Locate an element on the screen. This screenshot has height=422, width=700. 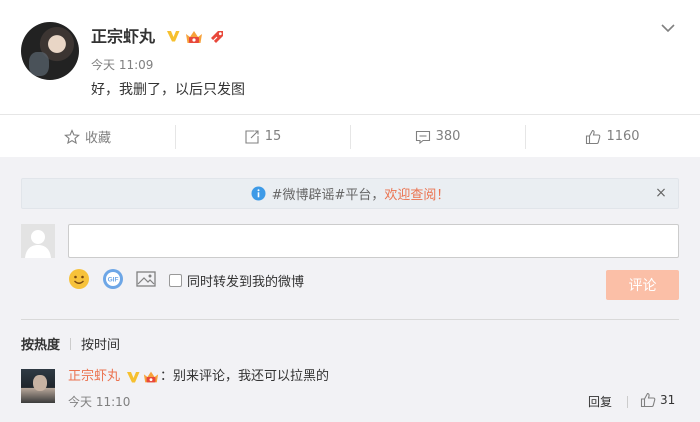
reply-button: 回复 is located at coordinates (600, 402).